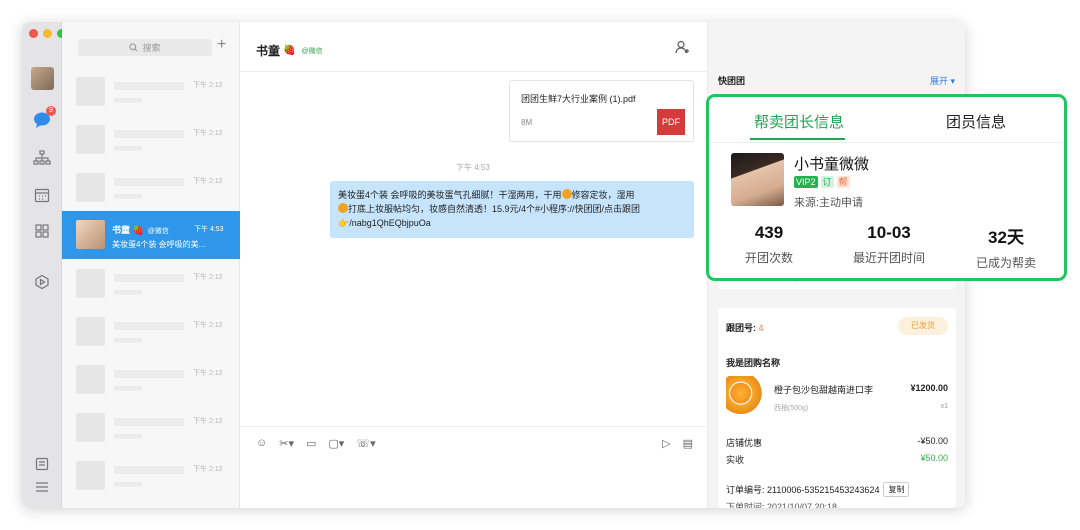  Describe the element at coordinates (824, 390) in the screenshot. I see `product-name: 橙子包沙包甜越南进口李` at that location.